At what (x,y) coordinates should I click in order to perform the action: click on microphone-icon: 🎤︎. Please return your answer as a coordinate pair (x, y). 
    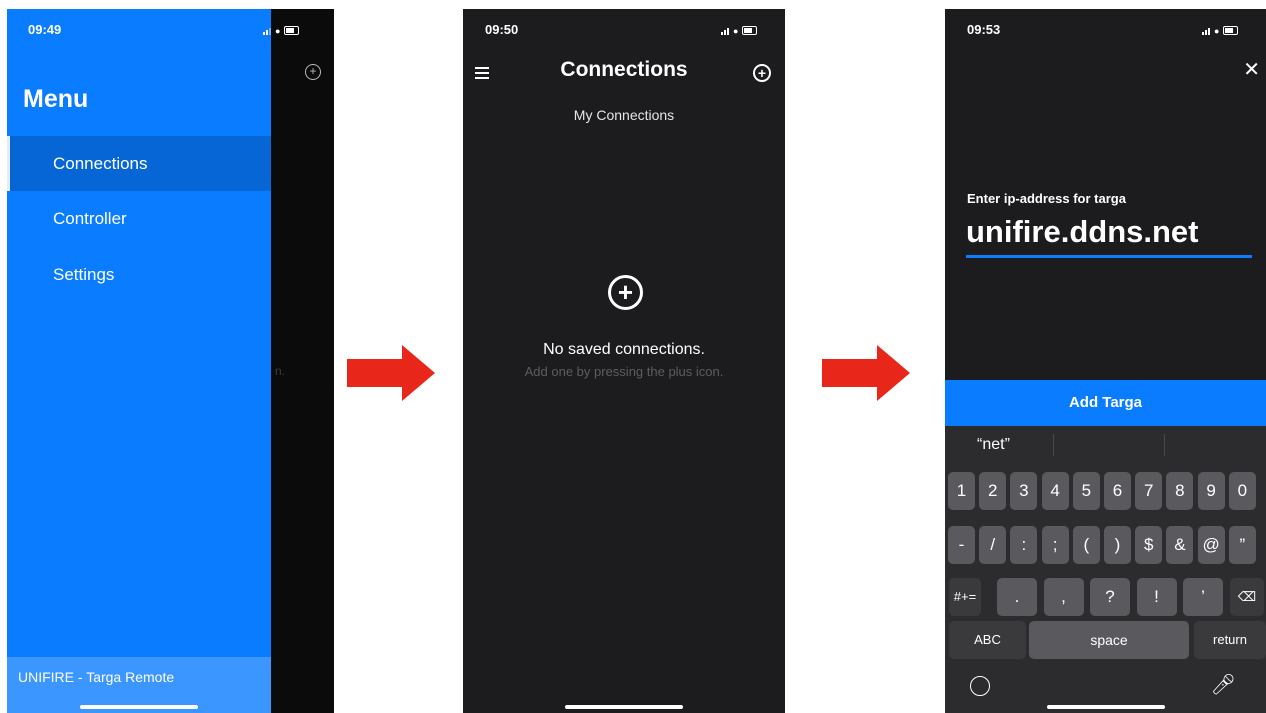
    Looking at the image, I should click on (1223, 684).